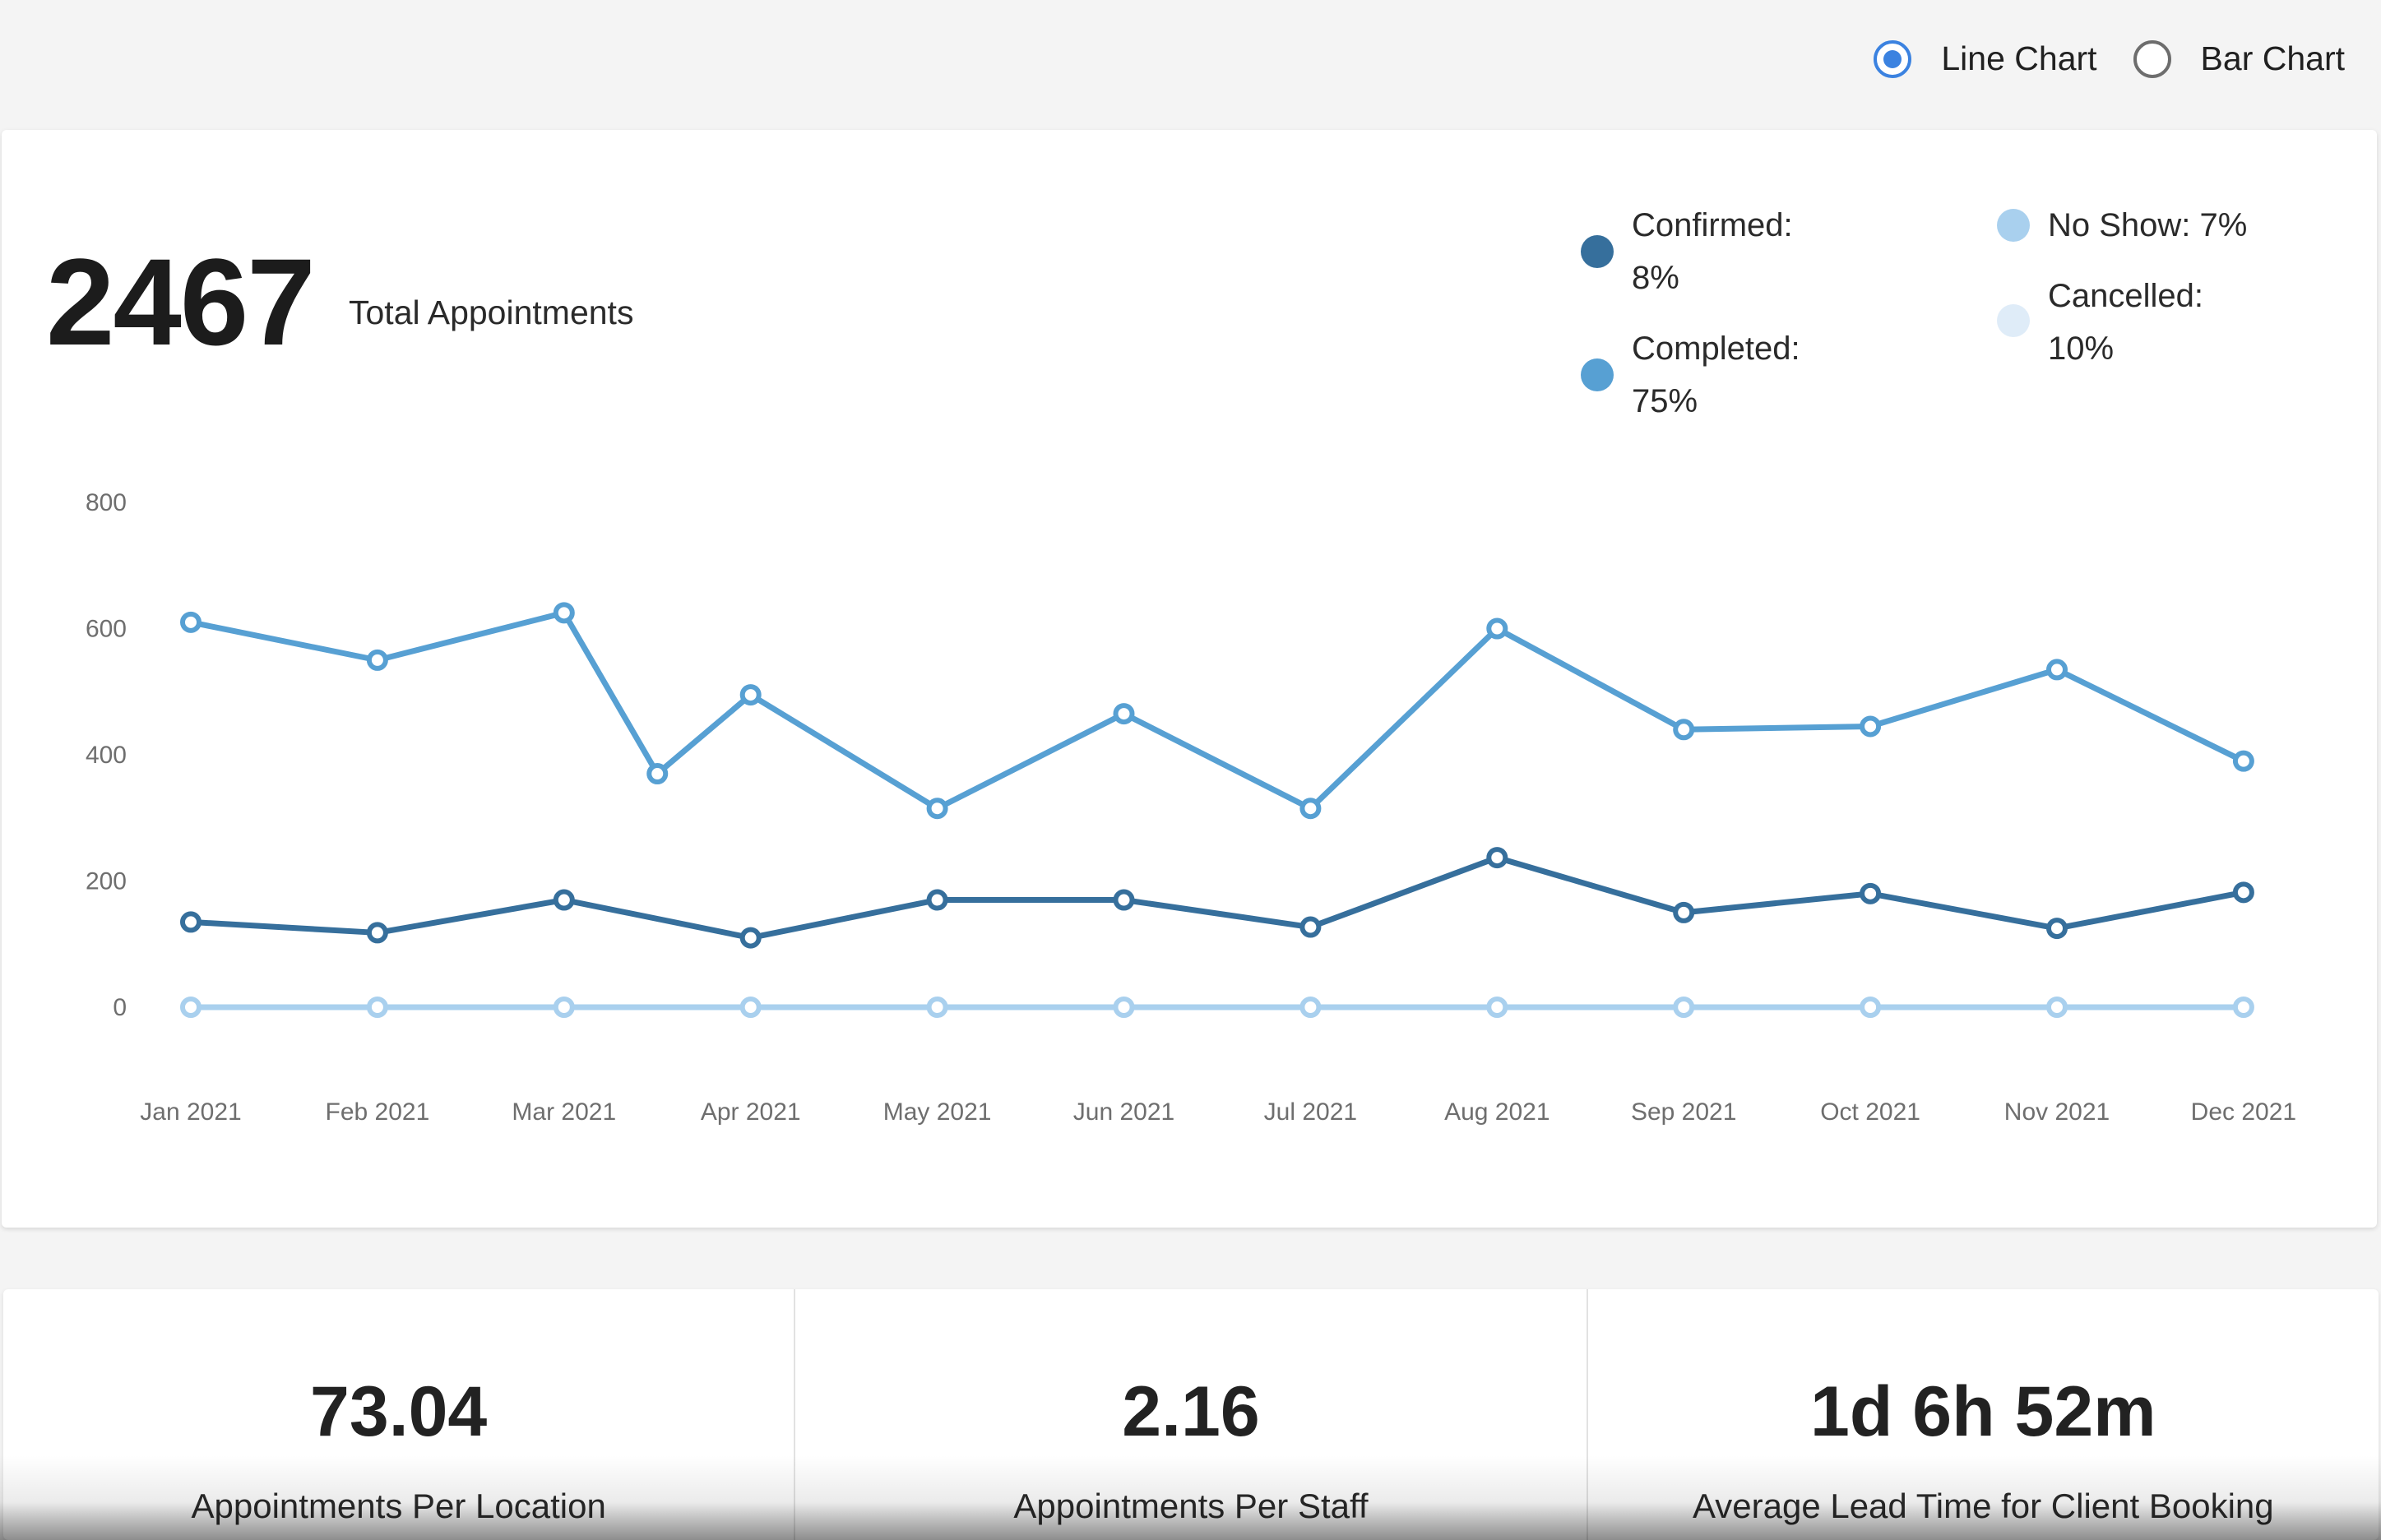 The width and height of the screenshot is (2381, 1540). What do you see at coordinates (564, 1112) in the screenshot?
I see `x-tick-label: Mar 2021` at bounding box center [564, 1112].